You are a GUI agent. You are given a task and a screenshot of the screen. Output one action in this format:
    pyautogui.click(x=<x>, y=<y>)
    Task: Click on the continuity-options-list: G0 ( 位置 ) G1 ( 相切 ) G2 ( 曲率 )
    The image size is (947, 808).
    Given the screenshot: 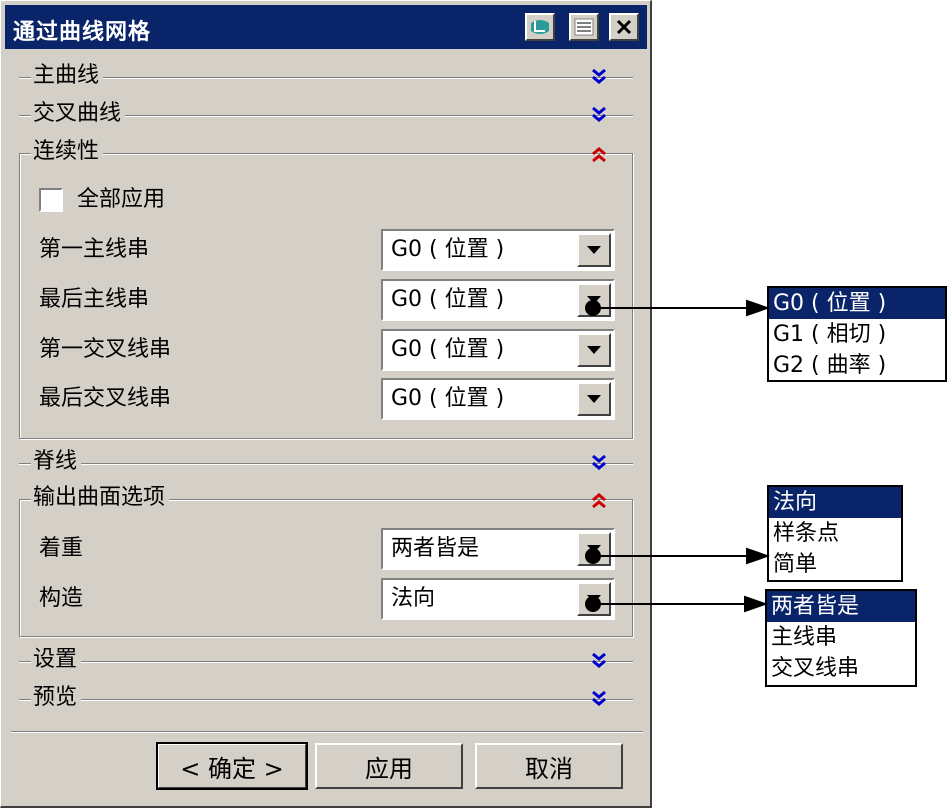 What is the action you would take?
    pyautogui.click(x=857, y=334)
    